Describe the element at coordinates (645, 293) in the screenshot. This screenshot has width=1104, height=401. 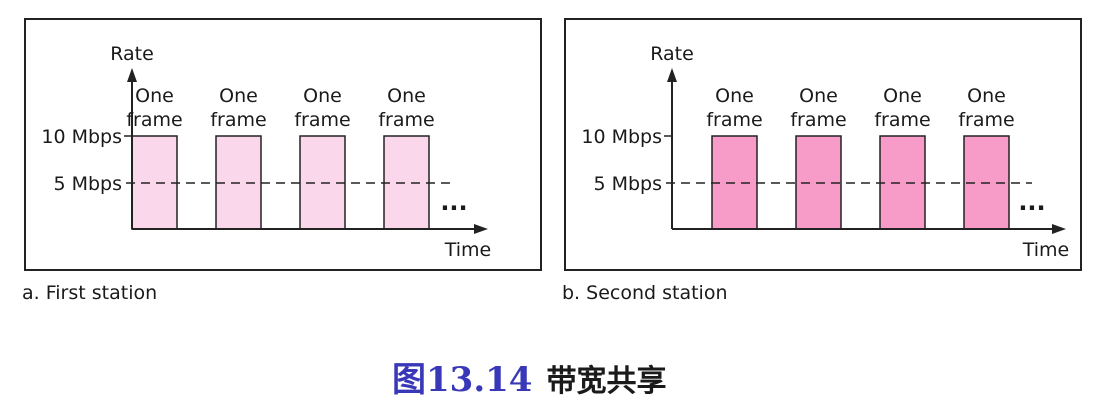
I see `caption-second-station: b. Second station` at that location.